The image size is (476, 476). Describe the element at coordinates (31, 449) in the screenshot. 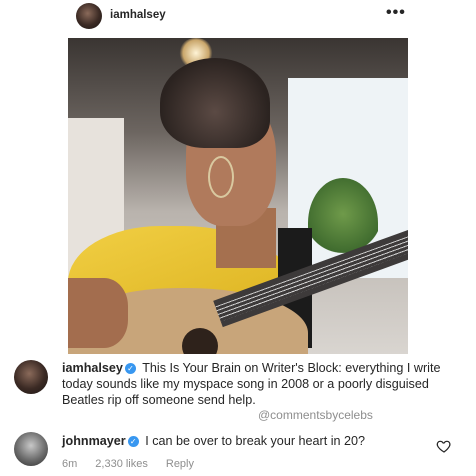

I see `commenter-avatar` at that location.